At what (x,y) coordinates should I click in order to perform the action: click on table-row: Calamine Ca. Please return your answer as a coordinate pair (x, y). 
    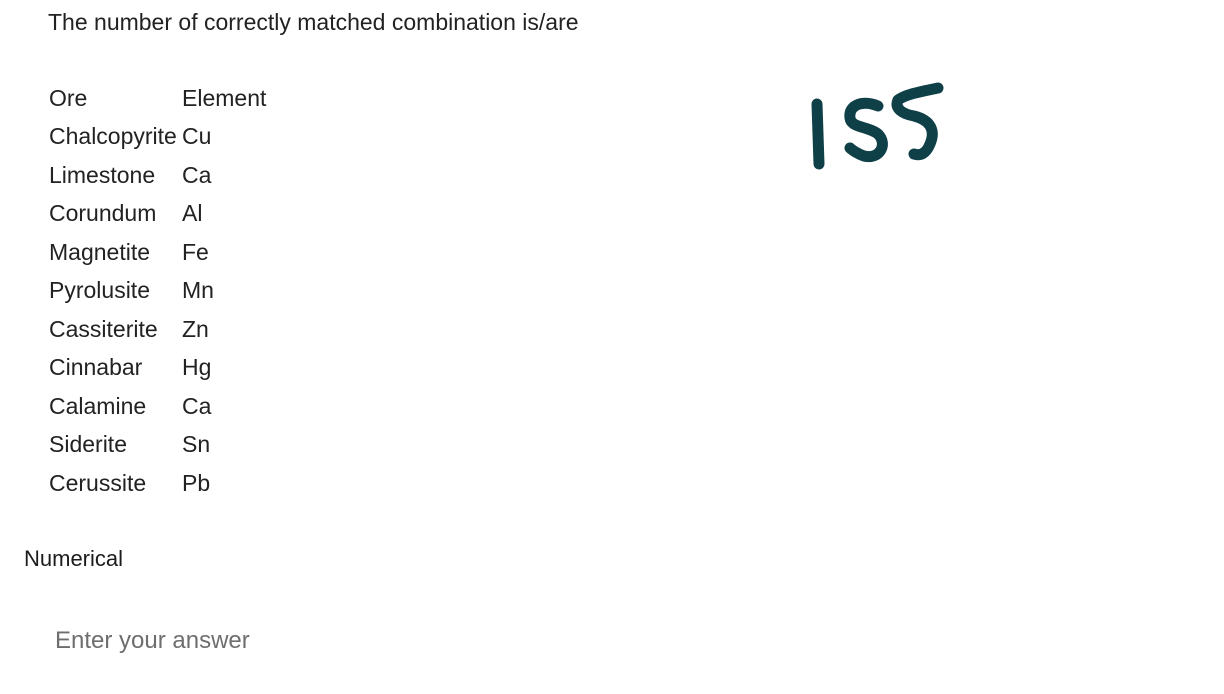
    Looking at the image, I should click on (157, 406).